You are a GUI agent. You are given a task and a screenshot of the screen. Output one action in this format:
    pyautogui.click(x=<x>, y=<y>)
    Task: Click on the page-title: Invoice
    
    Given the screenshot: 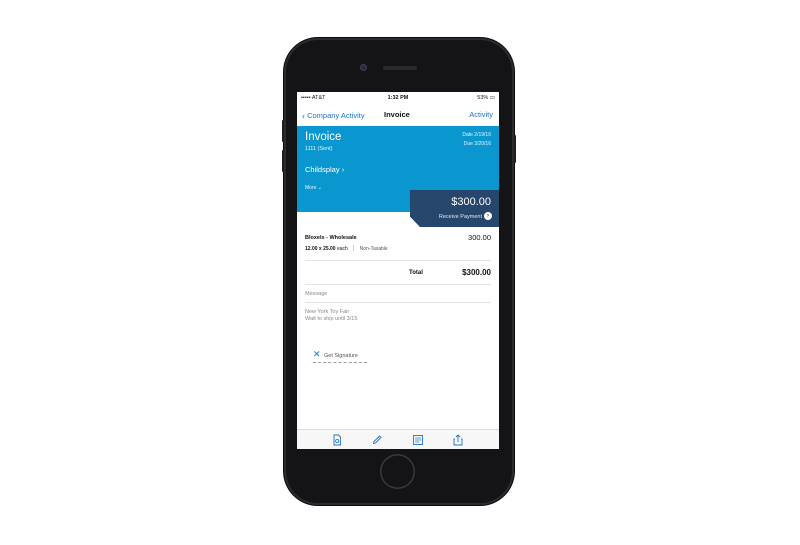 What is the action you would take?
    pyautogui.click(x=397, y=114)
    